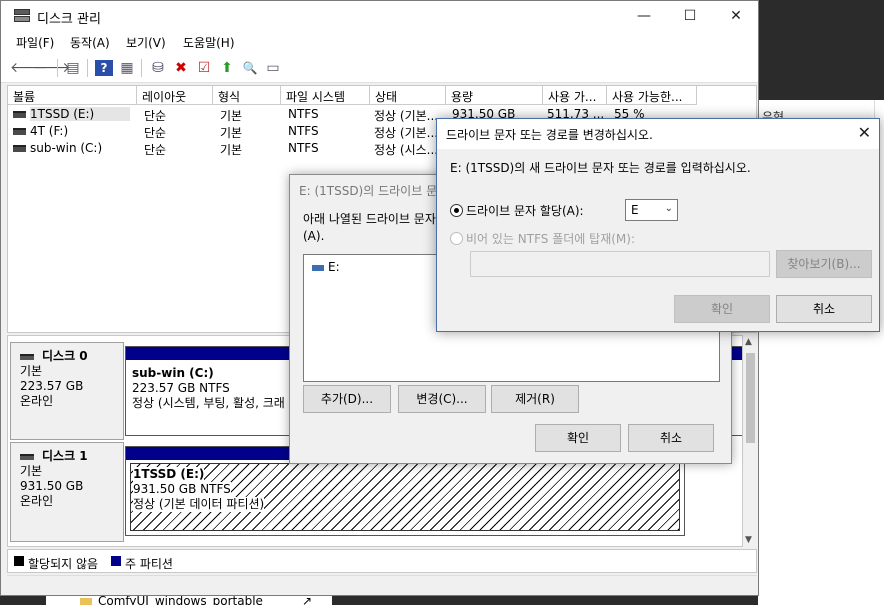 The width and height of the screenshot is (884, 605). I want to click on forward-icon: 🡒, so click(52, 68).